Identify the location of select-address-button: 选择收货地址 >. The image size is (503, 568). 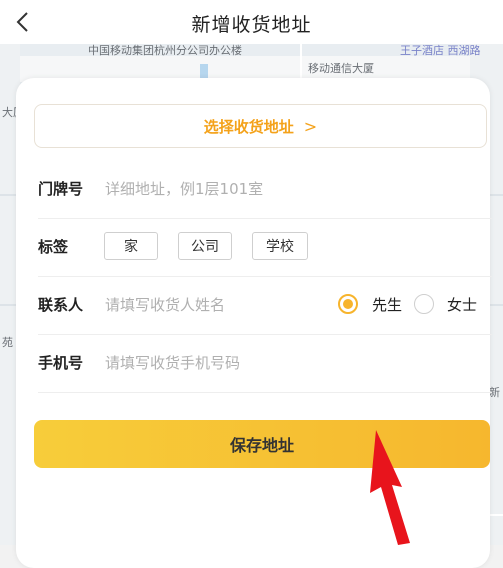
(260, 126).